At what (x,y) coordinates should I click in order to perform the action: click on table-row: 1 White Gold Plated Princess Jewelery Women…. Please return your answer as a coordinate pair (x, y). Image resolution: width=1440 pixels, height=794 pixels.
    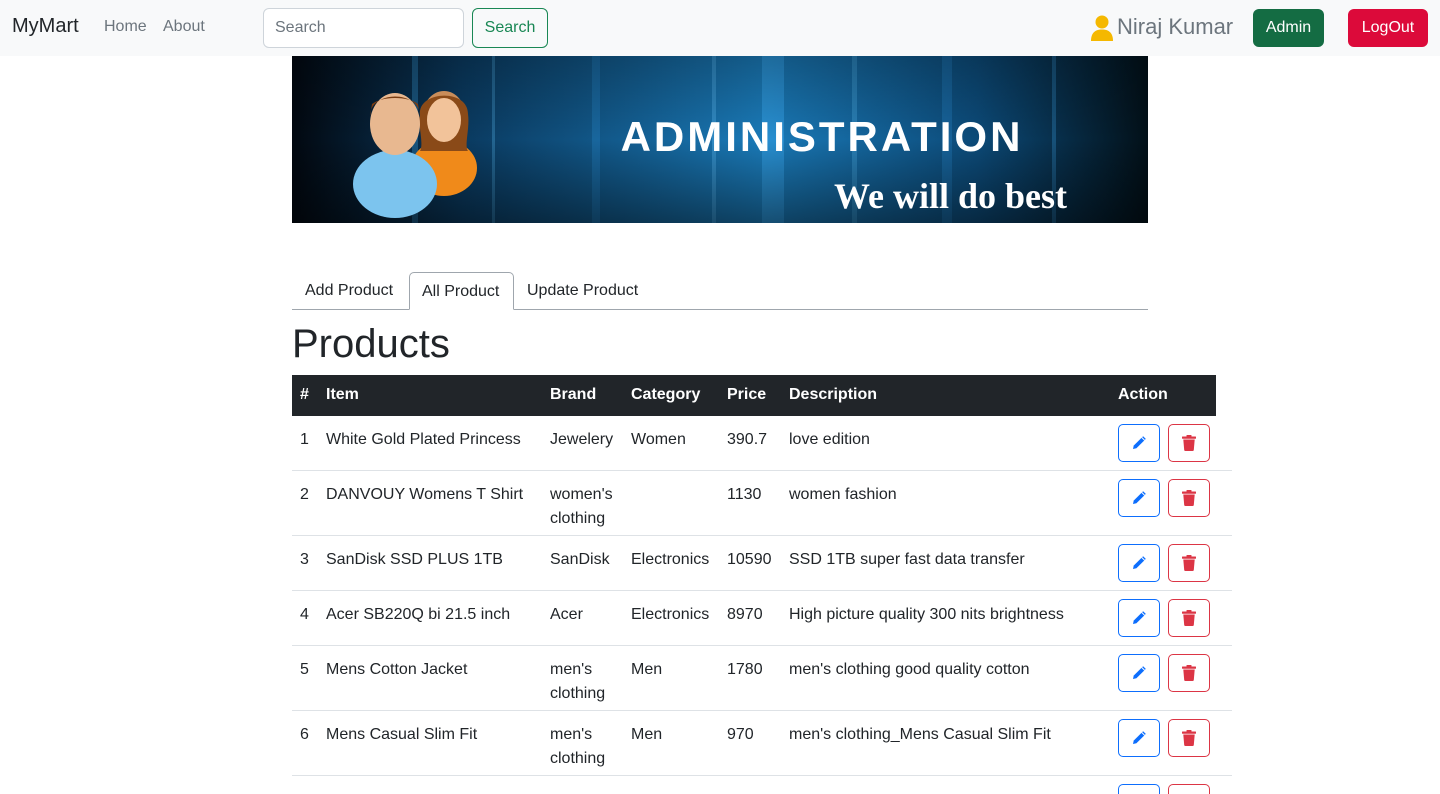
    Looking at the image, I should click on (762, 443).